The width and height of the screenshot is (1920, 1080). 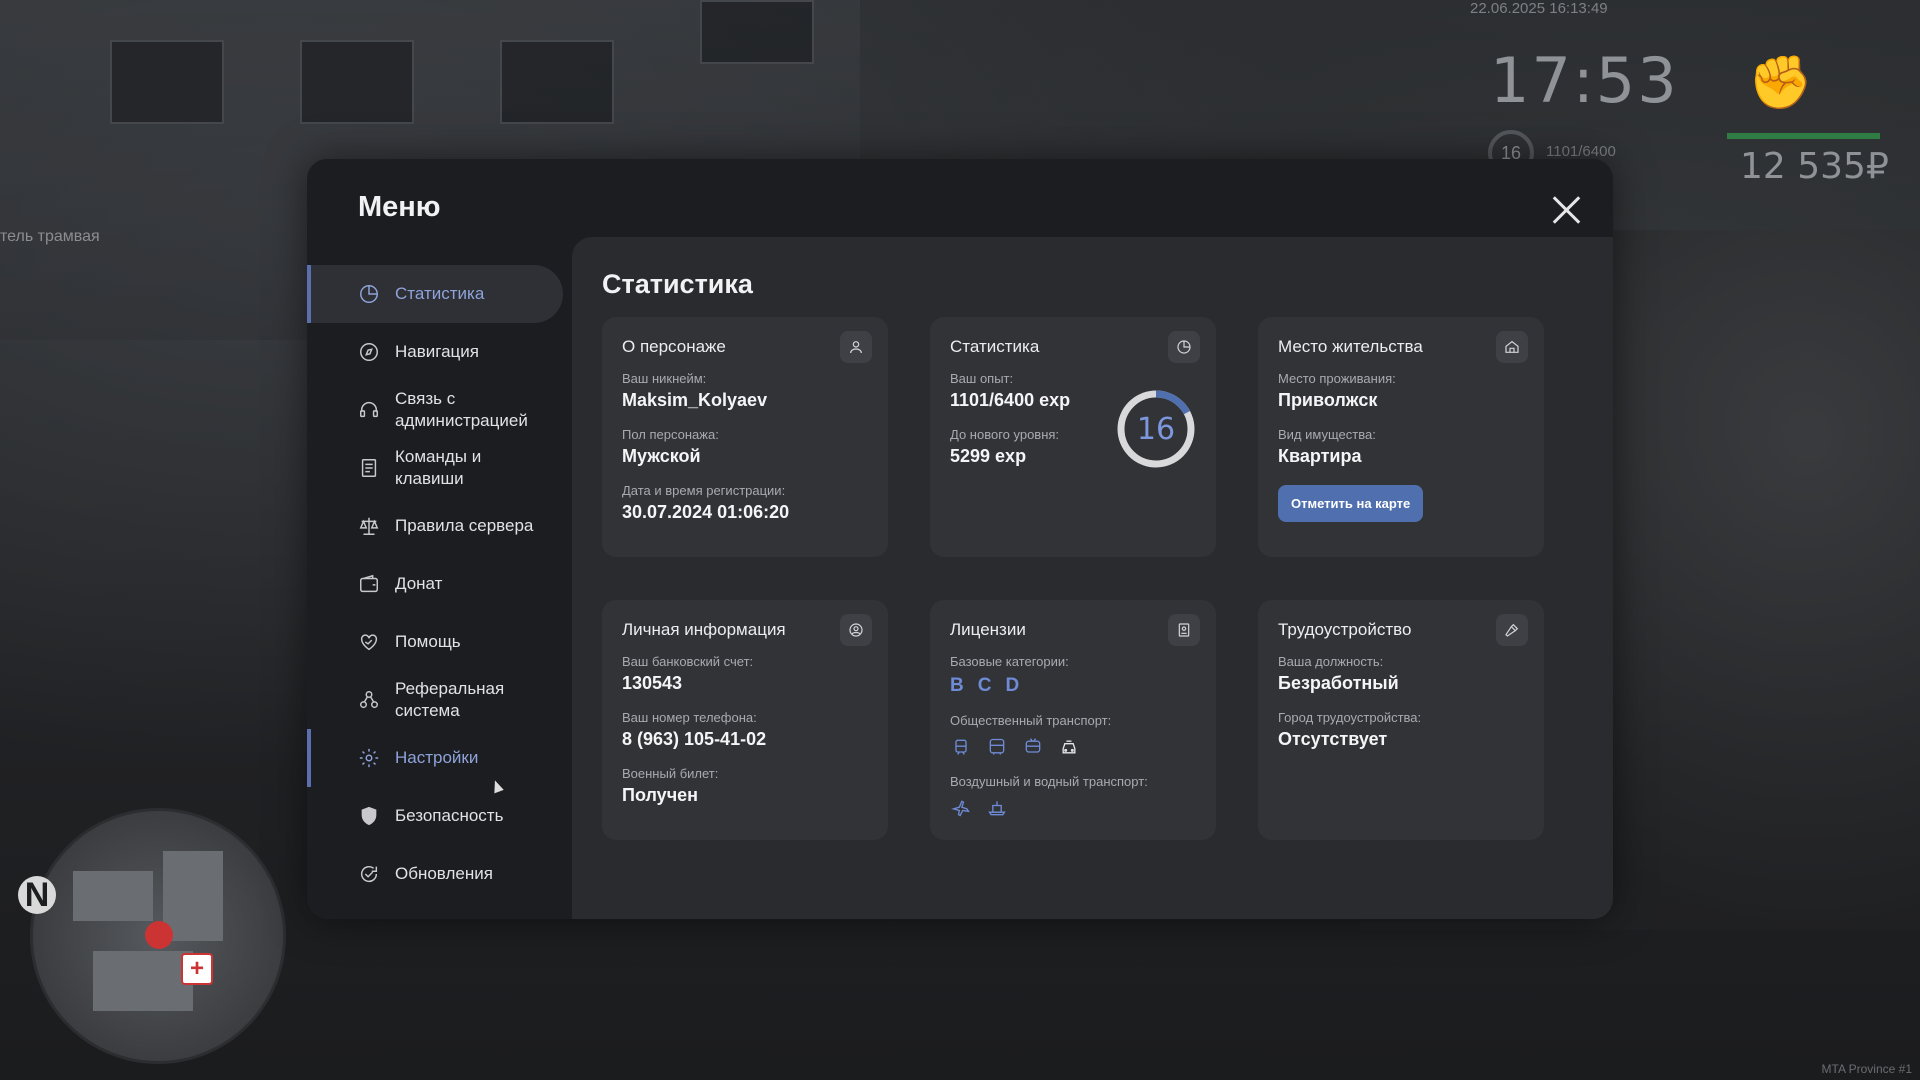 What do you see at coordinates (369, 352) in the screenshot?
I see `compass-icon` at bounding box center [369, 352].